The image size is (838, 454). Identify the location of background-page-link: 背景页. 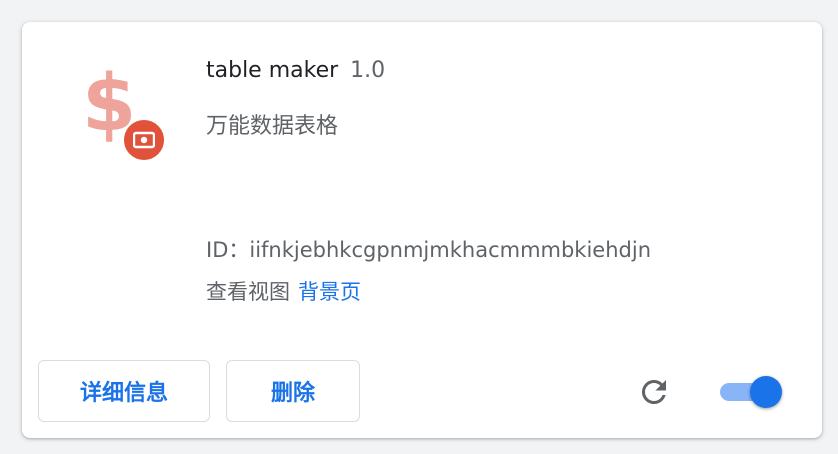
(329, 292).